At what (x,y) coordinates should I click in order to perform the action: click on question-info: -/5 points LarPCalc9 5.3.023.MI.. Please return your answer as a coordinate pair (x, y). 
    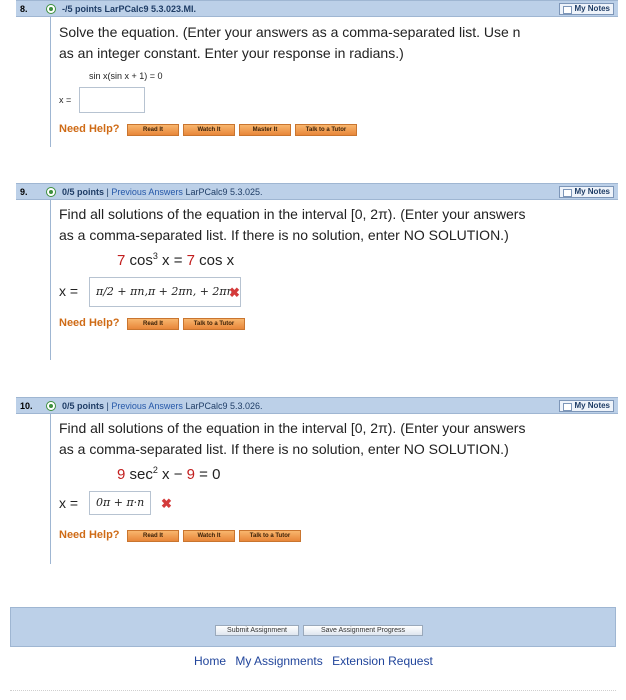
    Looking at the image, I should click on (129, 9).